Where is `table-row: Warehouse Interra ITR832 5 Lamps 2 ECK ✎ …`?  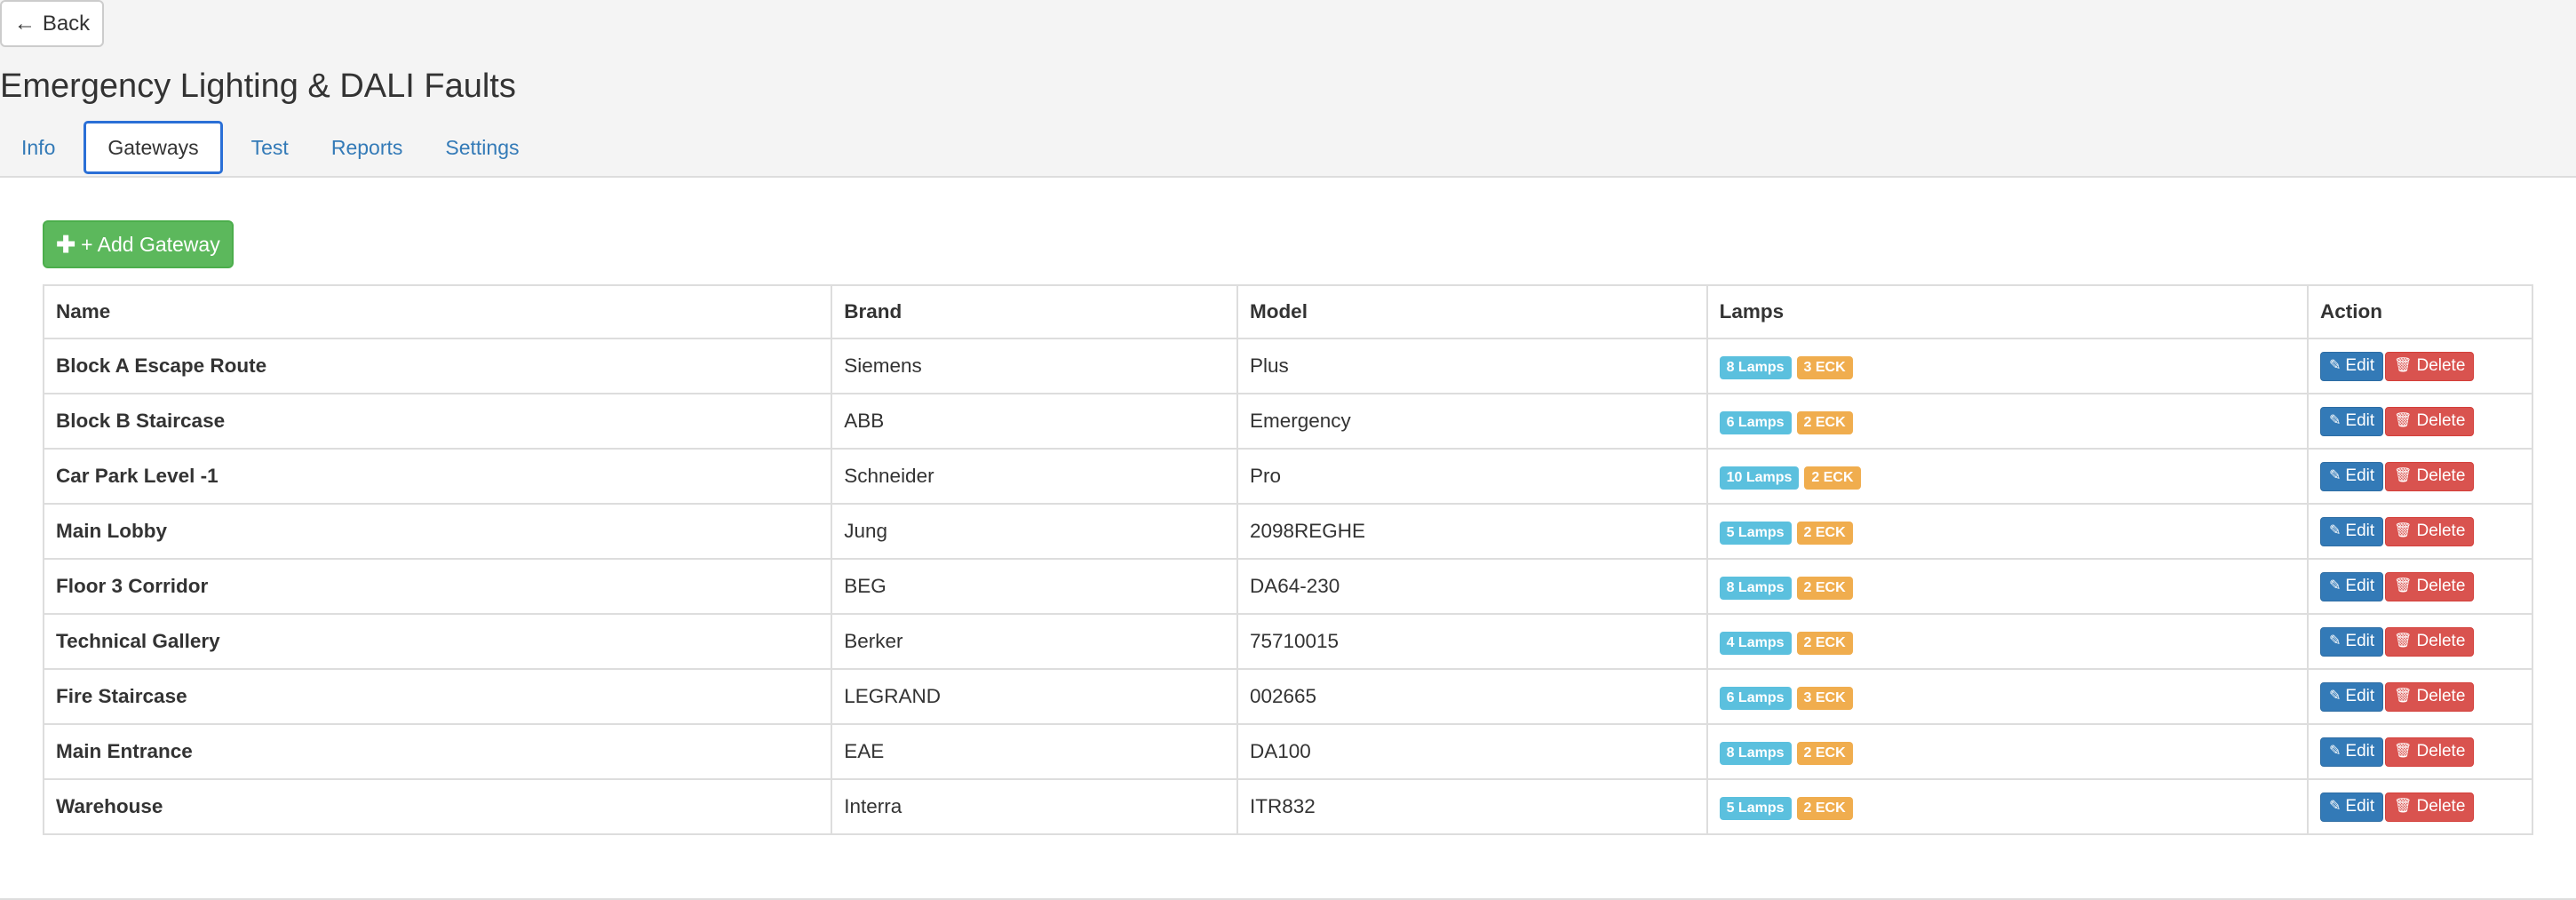 table-row: Warehouse Interra ITR832 5 Lamps 2 ECK ✎ … is located at coordinates (1287, 806).